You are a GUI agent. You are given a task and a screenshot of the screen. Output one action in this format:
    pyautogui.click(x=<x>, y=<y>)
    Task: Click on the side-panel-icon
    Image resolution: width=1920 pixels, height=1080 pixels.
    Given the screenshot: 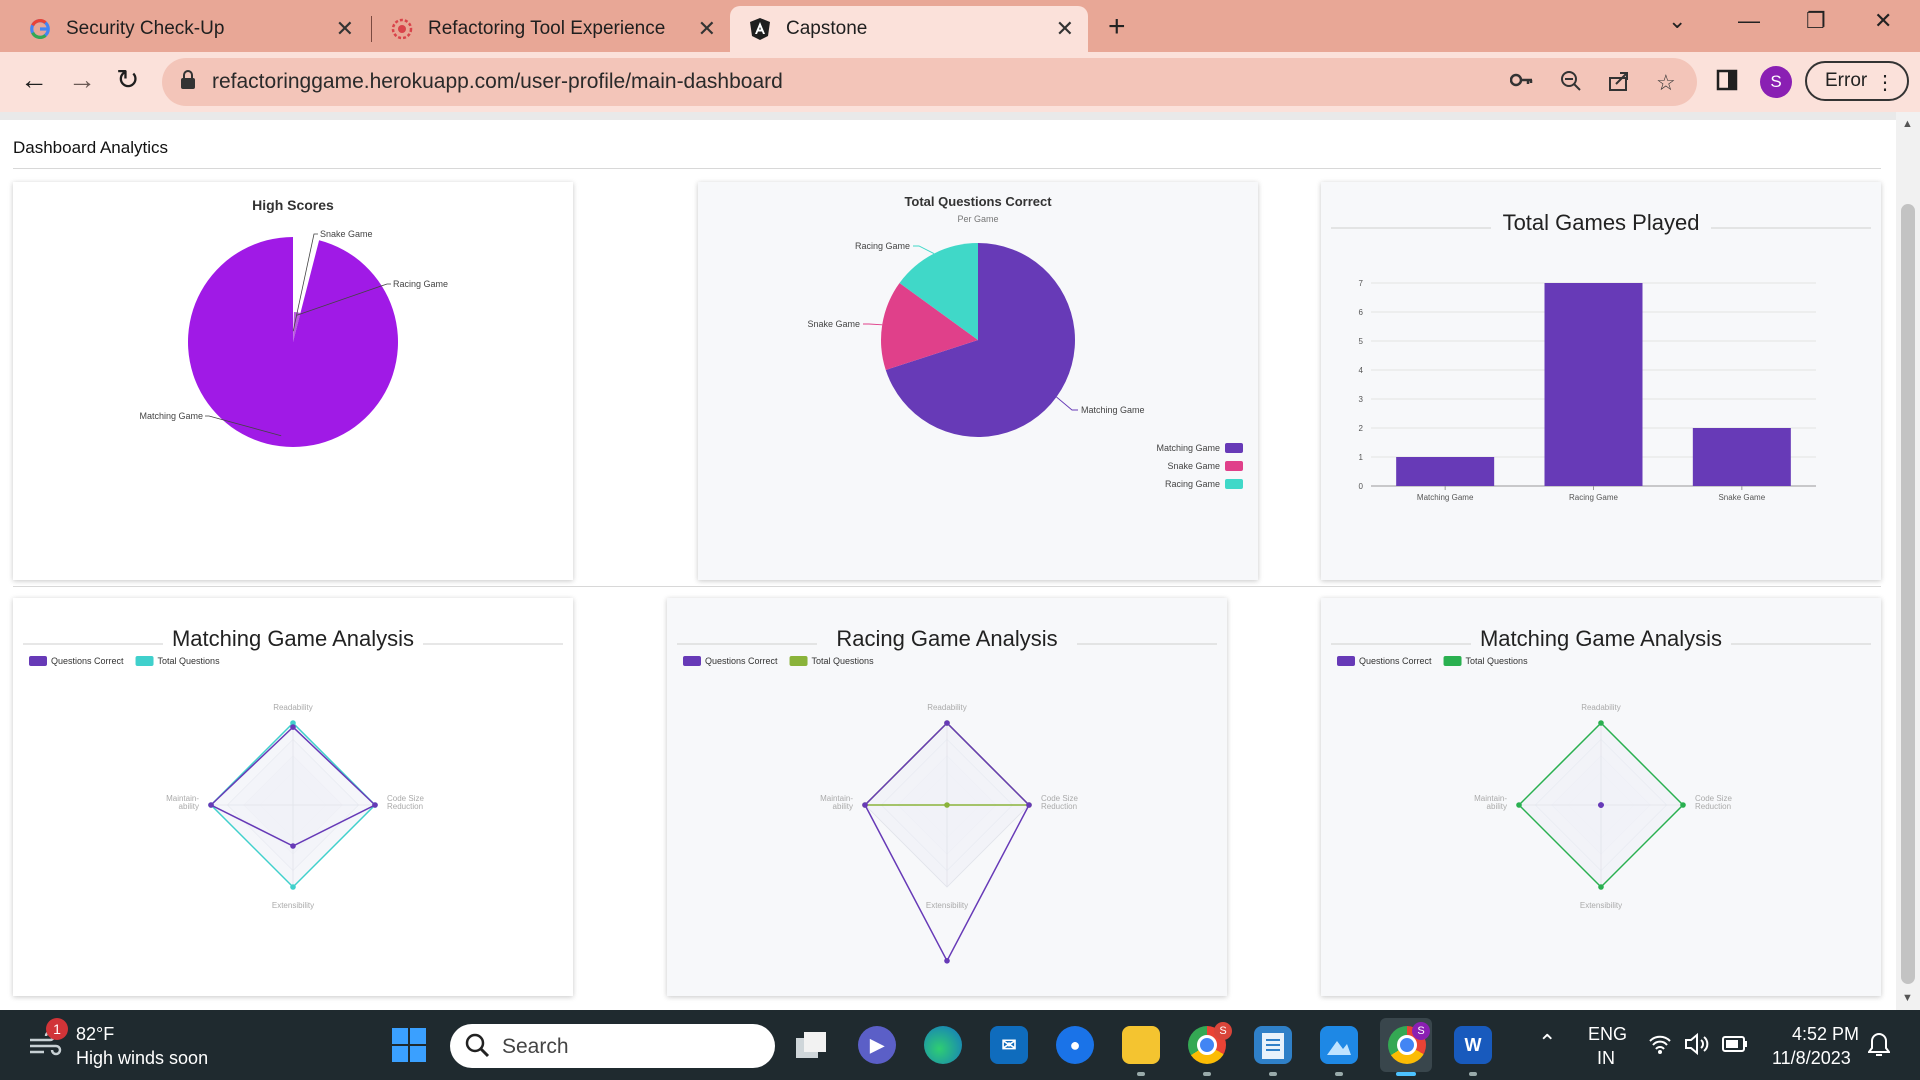 What is the action you would take?
    pyautogui.click(x=1727, y=82)
    